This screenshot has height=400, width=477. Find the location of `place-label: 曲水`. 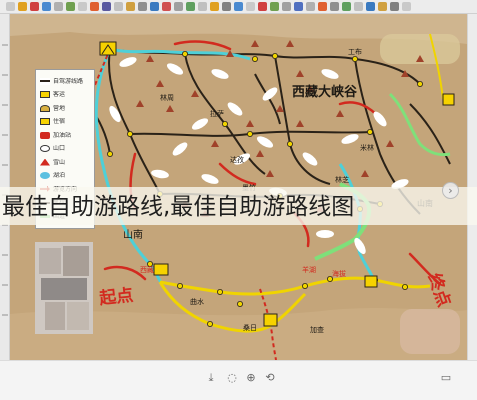

place-label: 曲水 is located at coordinates (197, 301).